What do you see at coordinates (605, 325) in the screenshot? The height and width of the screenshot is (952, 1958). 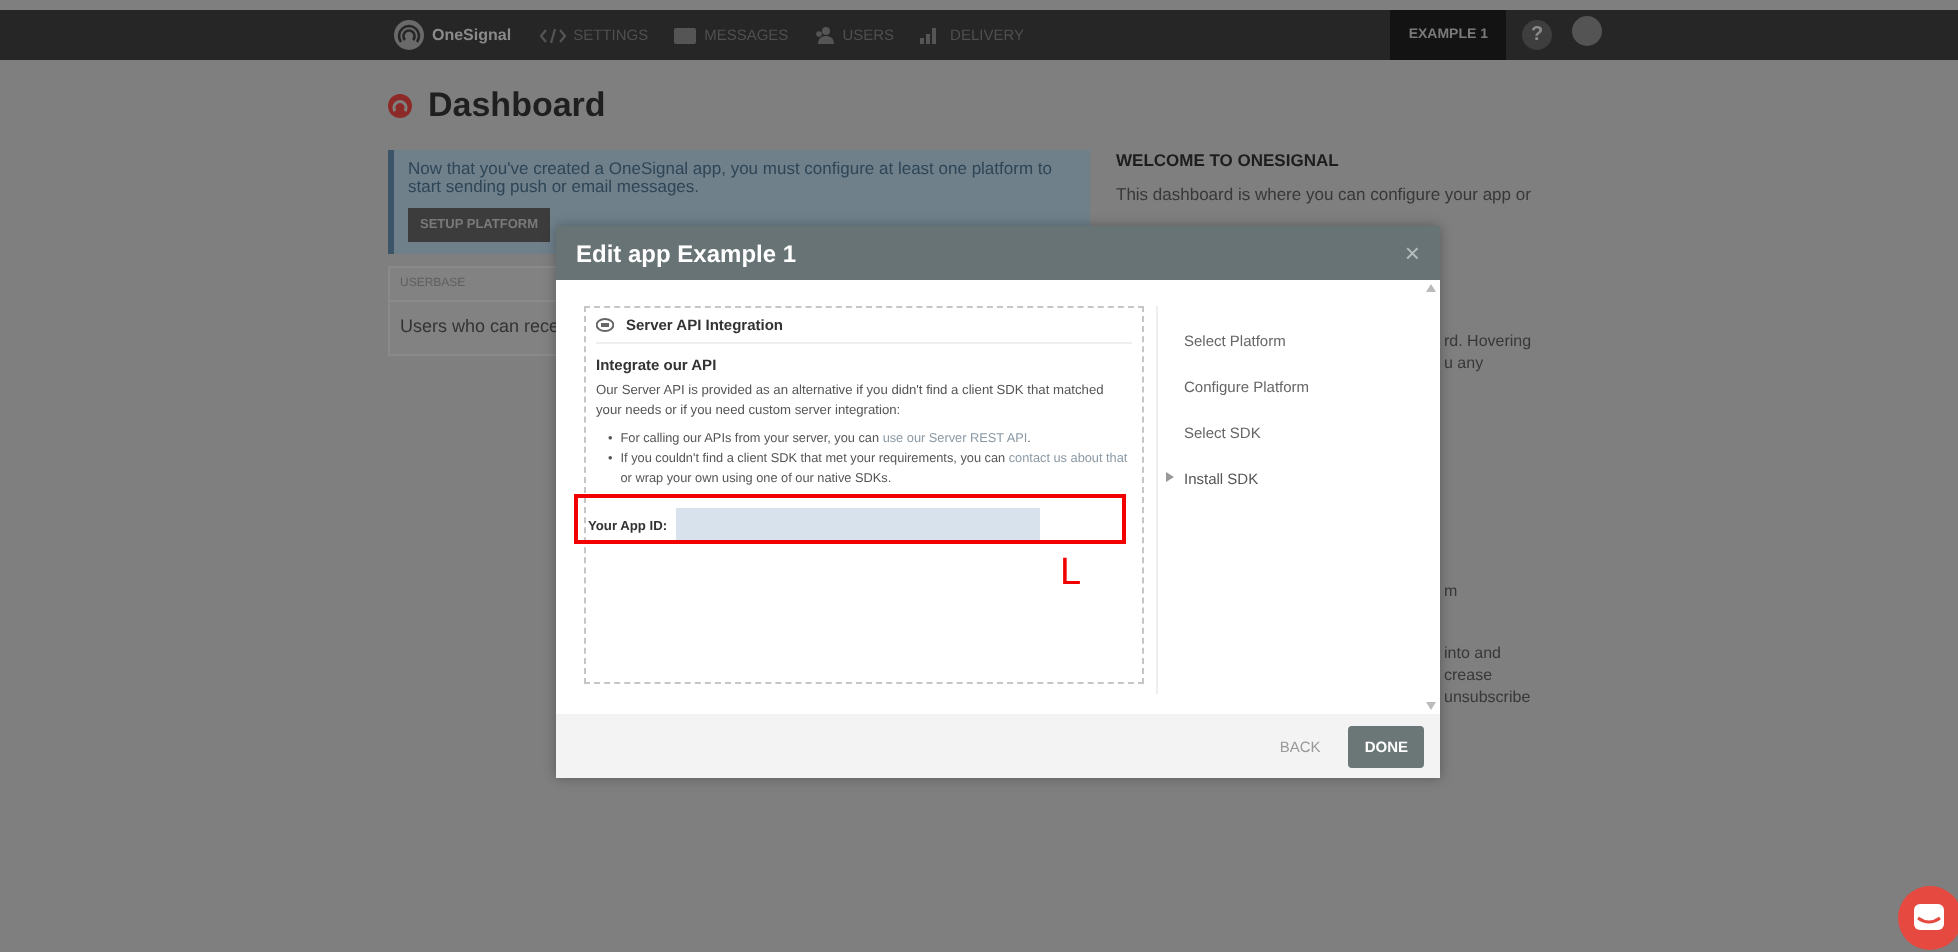 I see `server-icon` at bounding box center [605, 325].